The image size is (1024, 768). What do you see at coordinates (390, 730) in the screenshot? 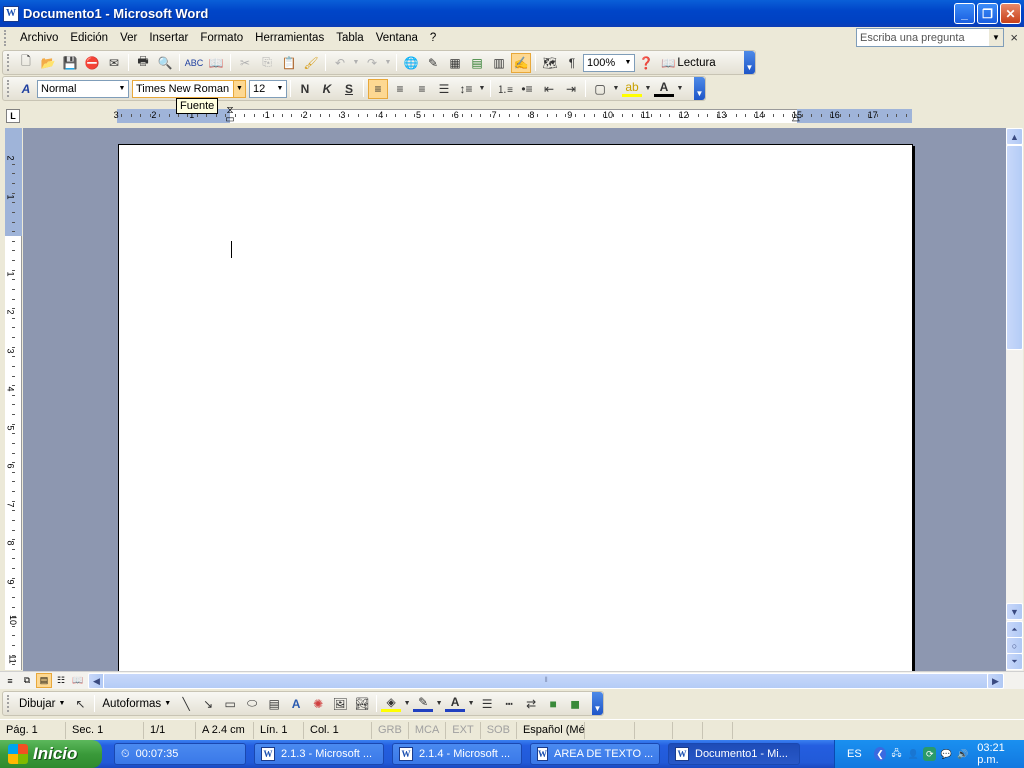
I see `status-rec: GRB` at bounding box center [390, 730].